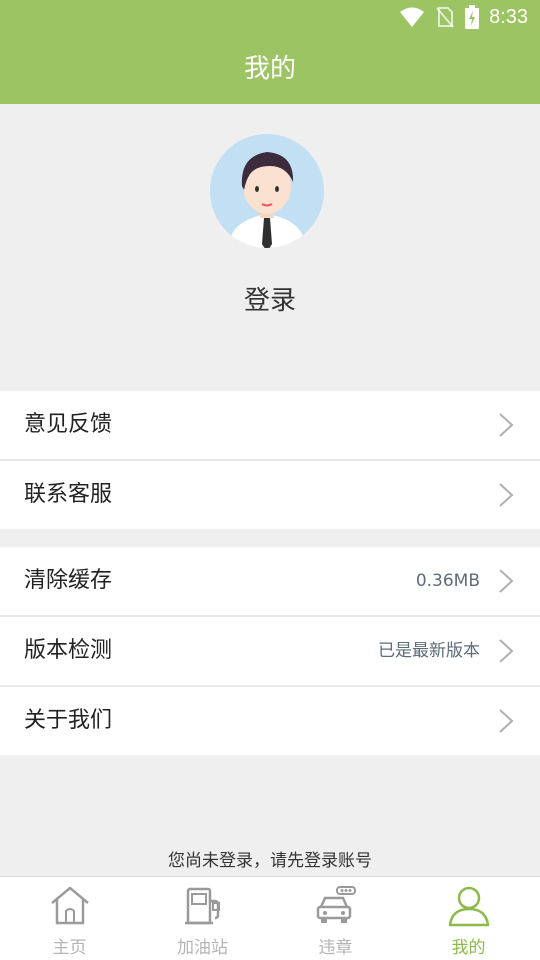  Describe the element at coordinates (270, 861) in the screenshot. I see `login-notice: 您尚未登录，请先登录账号` at that location.